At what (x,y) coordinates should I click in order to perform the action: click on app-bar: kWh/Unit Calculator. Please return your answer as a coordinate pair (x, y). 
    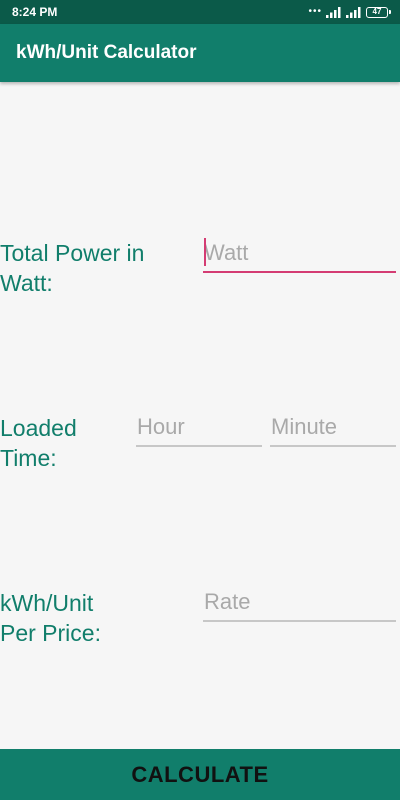
    Looking at the image, I should click on (200, 53).